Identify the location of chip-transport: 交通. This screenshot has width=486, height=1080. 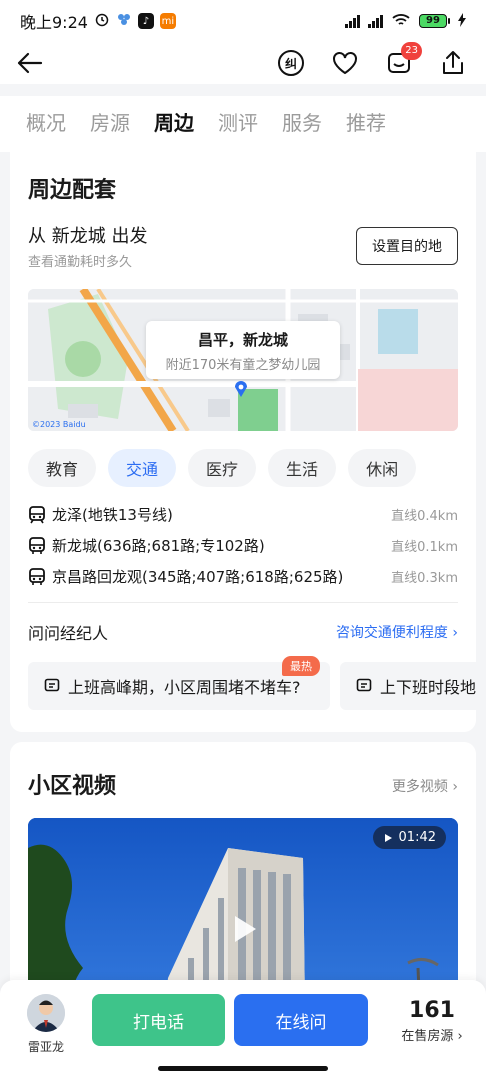
(142, 468).